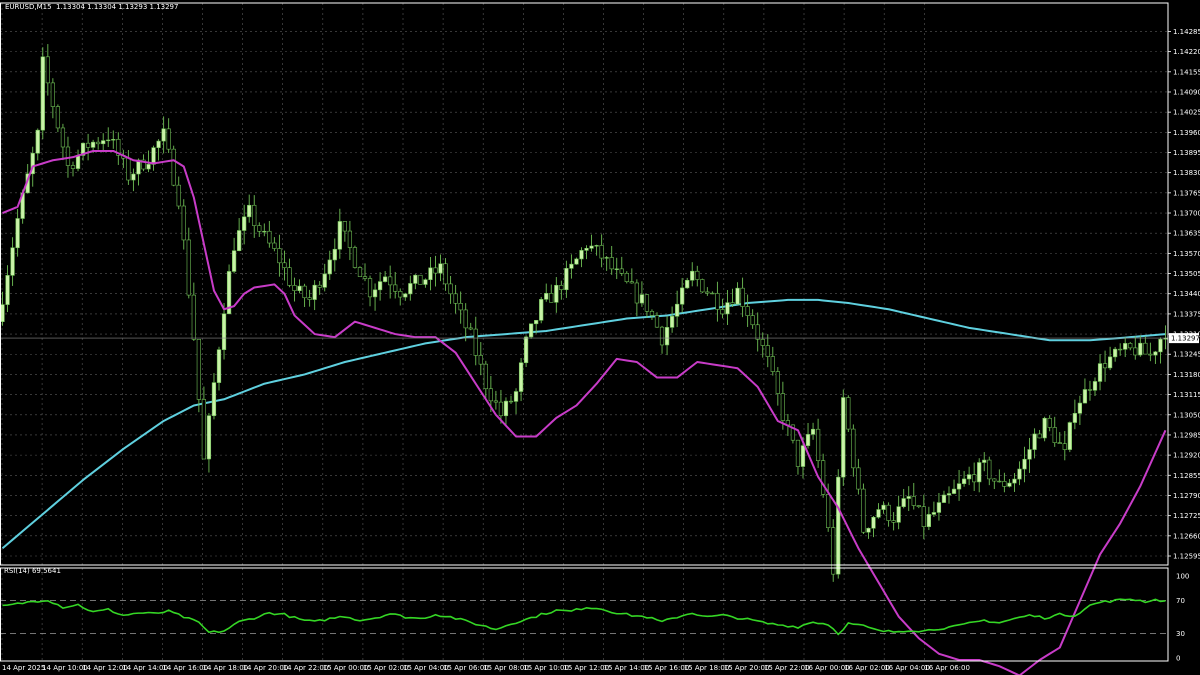 This screenshot has height=675, width=1200. I want to click on rsi-panel-frame, so click(584, 614).